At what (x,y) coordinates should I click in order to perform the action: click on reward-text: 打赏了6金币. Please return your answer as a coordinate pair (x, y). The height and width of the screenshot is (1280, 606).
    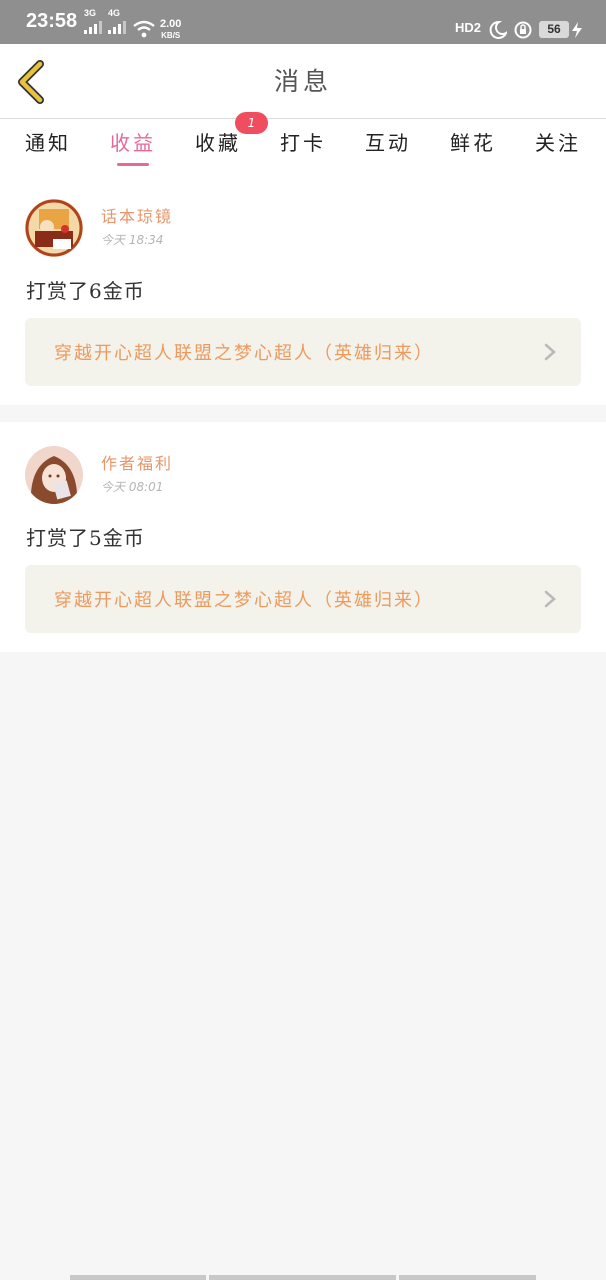
    Looking at the image, I should click on (85, 291).